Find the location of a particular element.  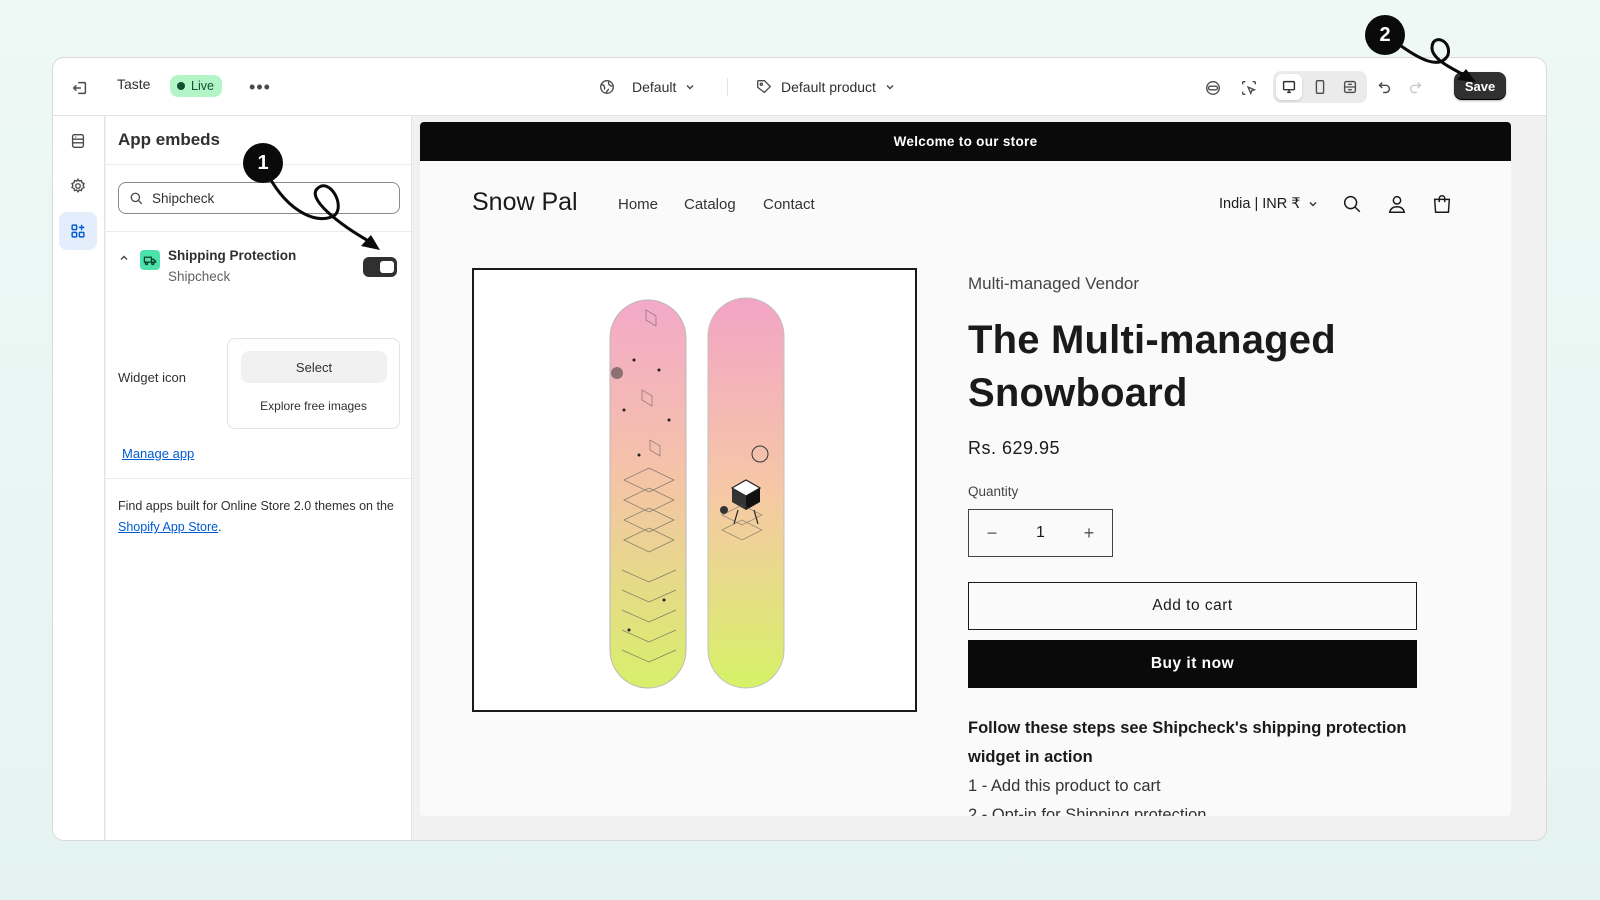

shipcheck-app-icon is located at coordinates (150, 260).